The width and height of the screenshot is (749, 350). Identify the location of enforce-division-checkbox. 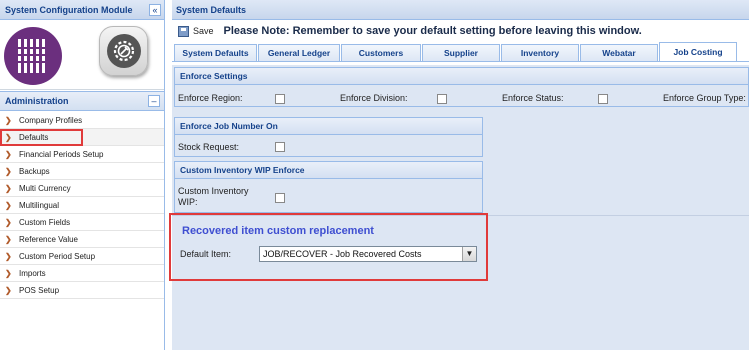
(442, 99).